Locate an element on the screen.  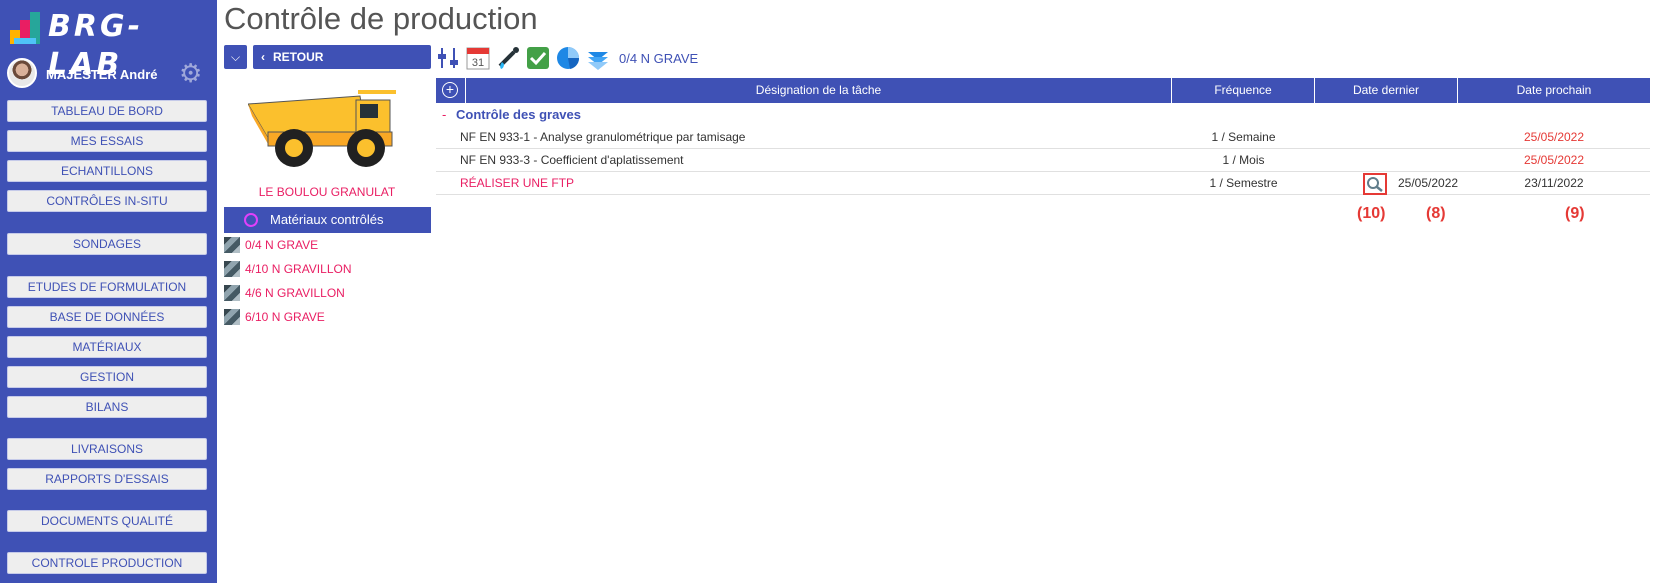
menu-bilans: BILANS is located at coordinates (107, 407).